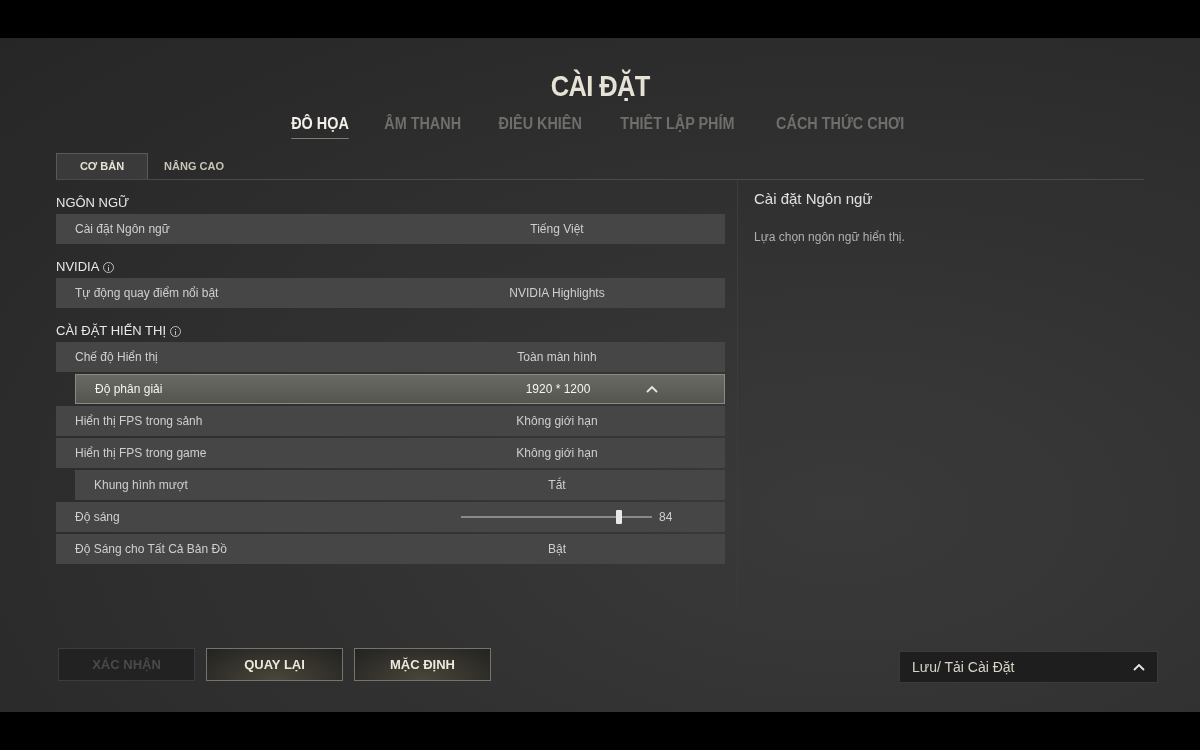 The image size is (1200, 750). Describe the element at coordinates (93, 203) in the screenshot. I see `section-heading: NGÔN NGỮ` at that location.